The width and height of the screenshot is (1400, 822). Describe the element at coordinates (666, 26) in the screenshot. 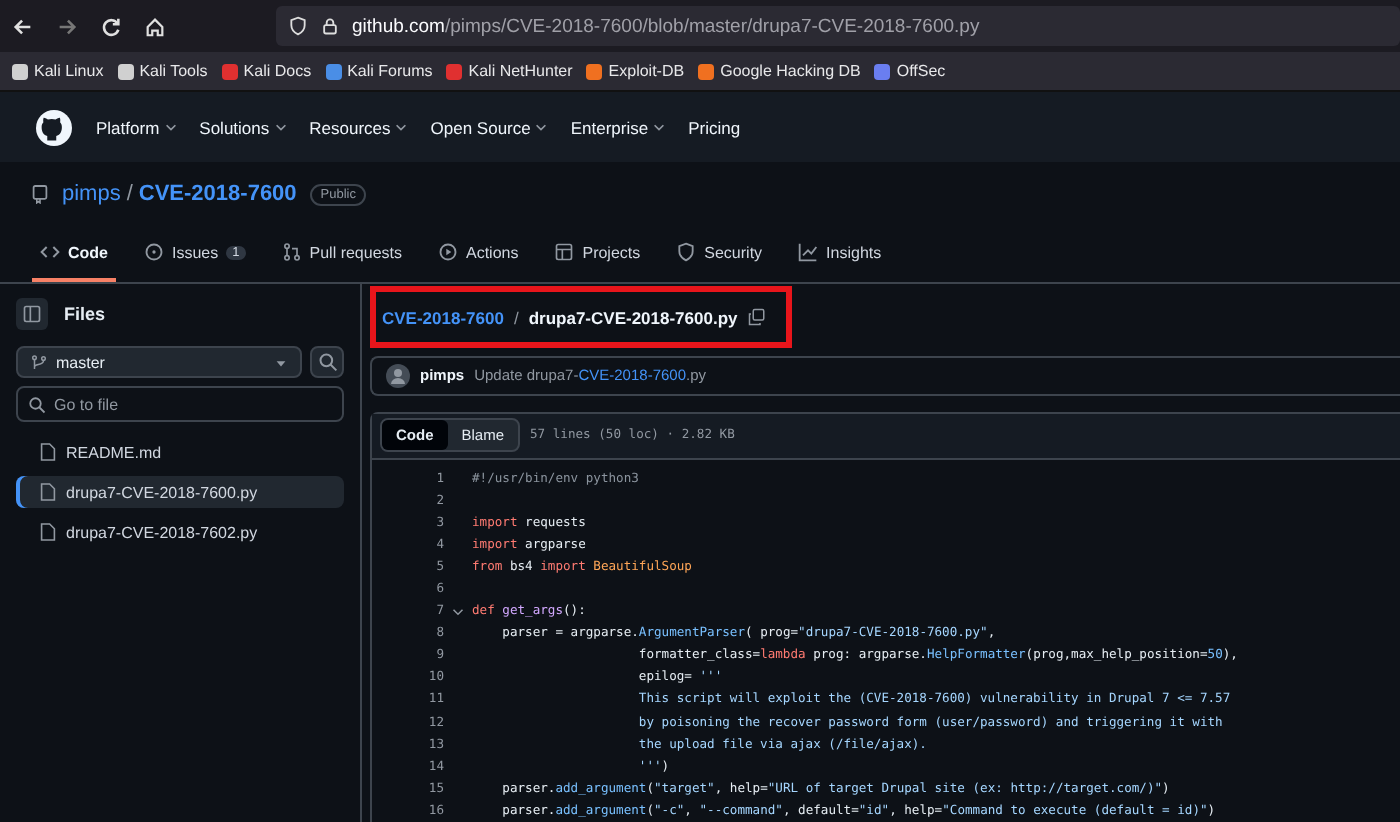

I see `url-text: github.com/pimps/CVE-2018-7600/blob/master/drupa7-CVE-2018-7600.py` at that location.